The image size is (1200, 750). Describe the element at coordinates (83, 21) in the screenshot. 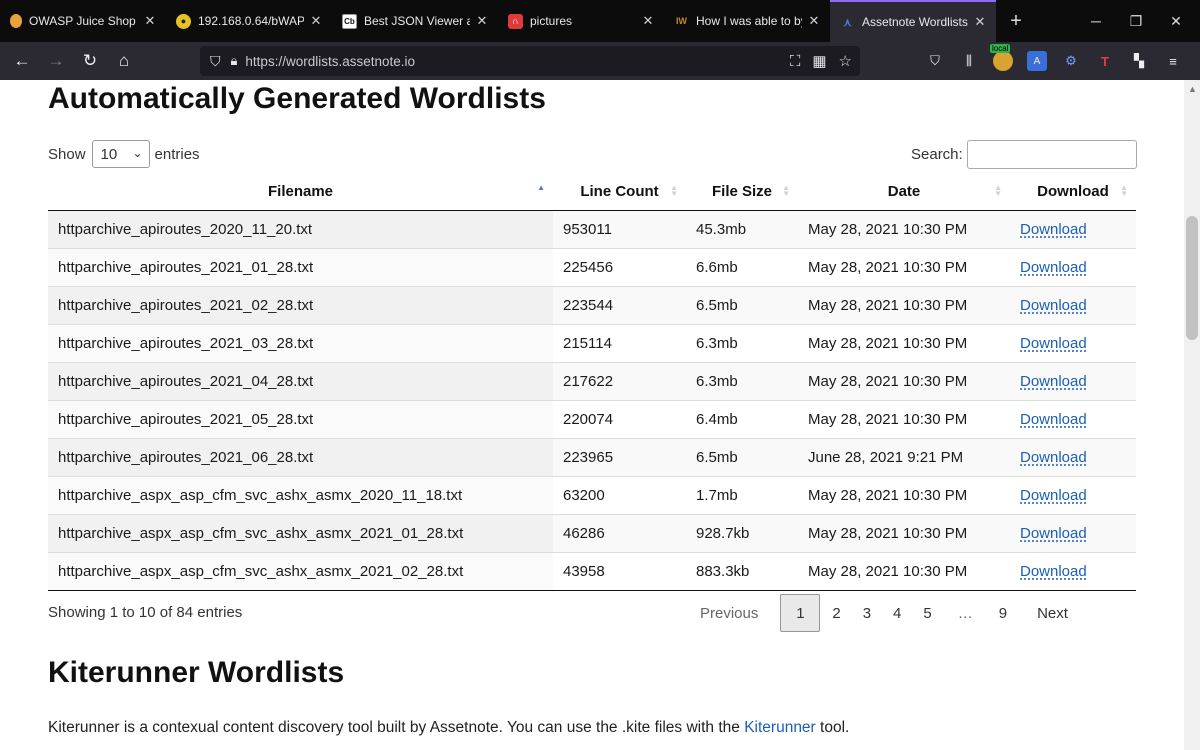

I see `tab-juice-shop: OWASP Juice Shop ✕` at that location.